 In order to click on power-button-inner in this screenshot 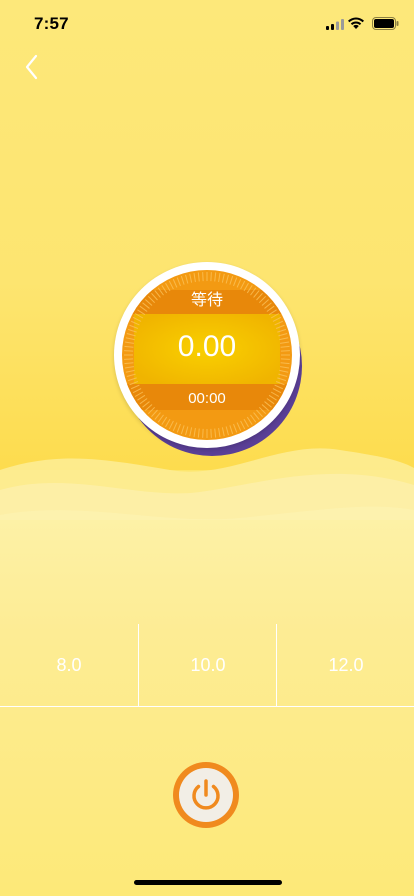, I will do `click(206, 795)`.